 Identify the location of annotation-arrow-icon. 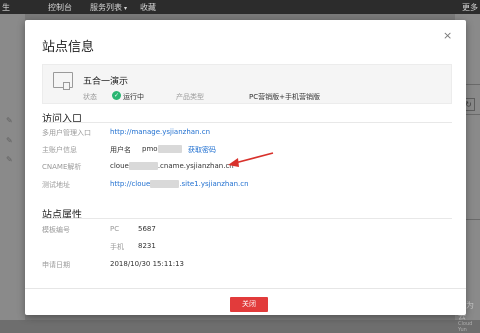
(251, 159).